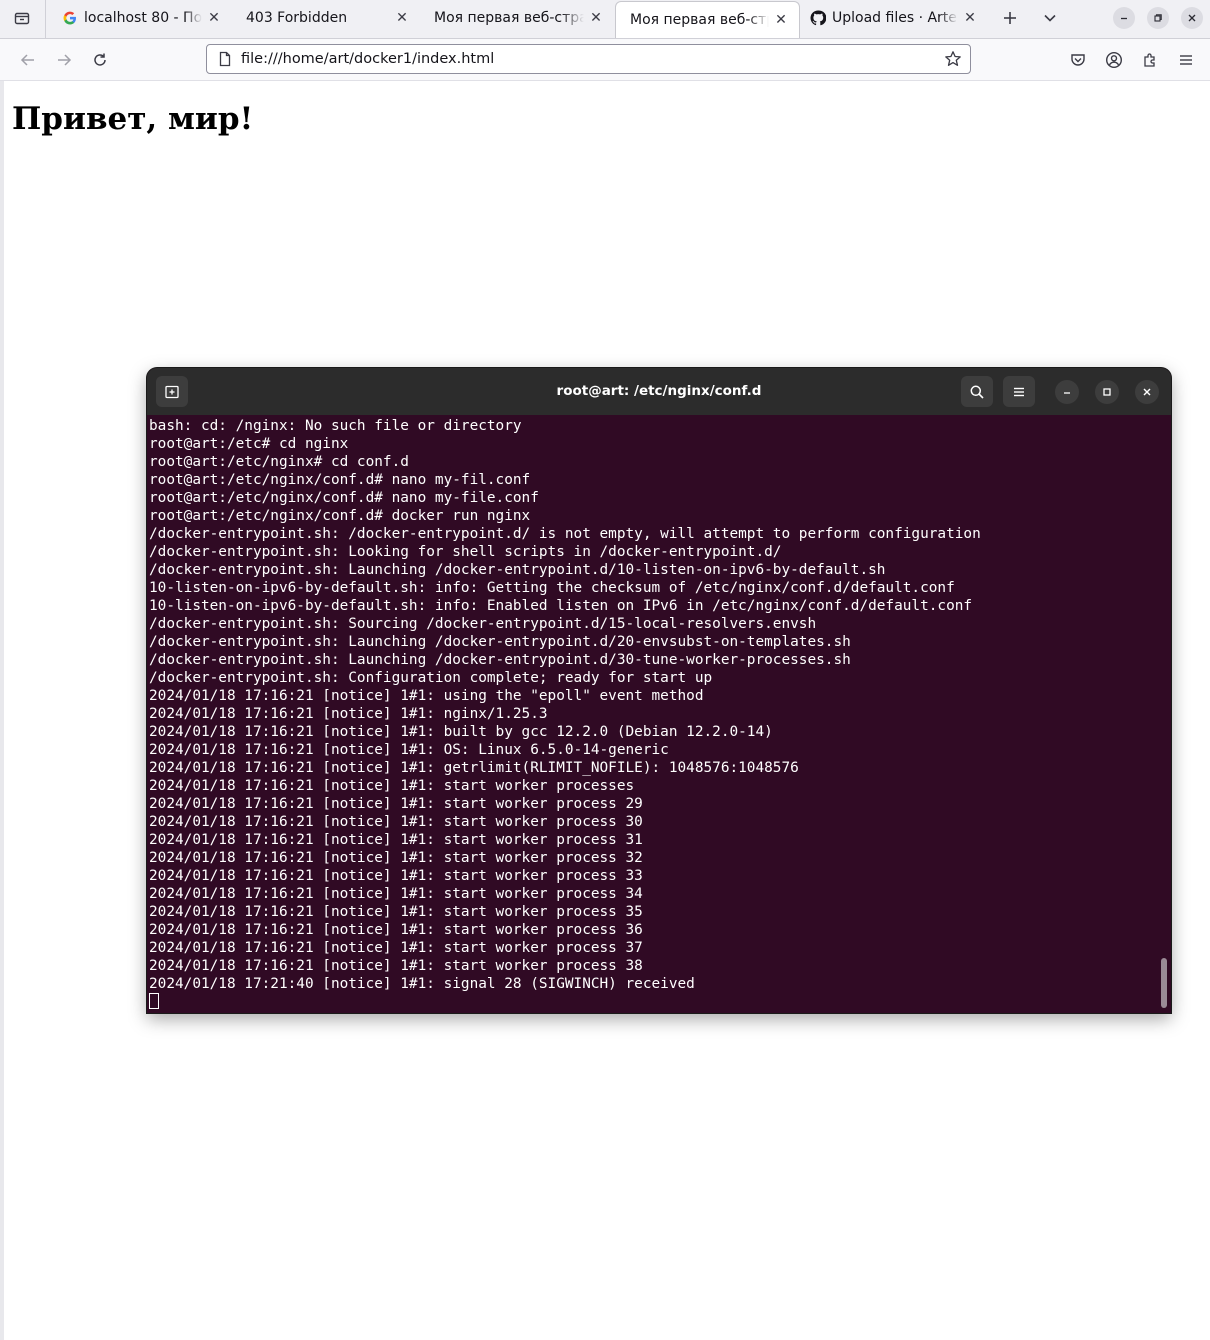  Describe the element at coordinates (297, 18) in the screenshot. I see `tab-title: 403 Forbidden` at that location.